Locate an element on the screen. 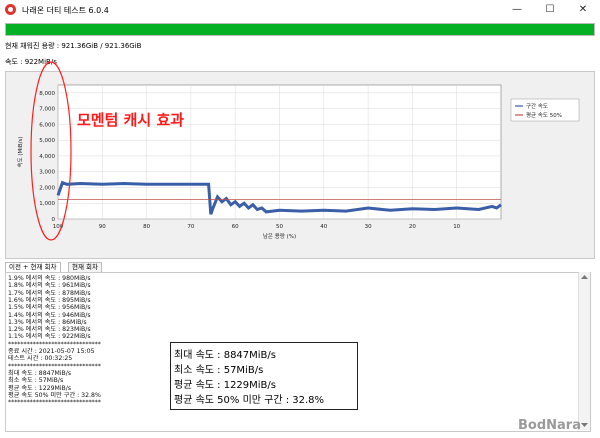  x-tick-label: 40 is located at coordinates (323, 227).